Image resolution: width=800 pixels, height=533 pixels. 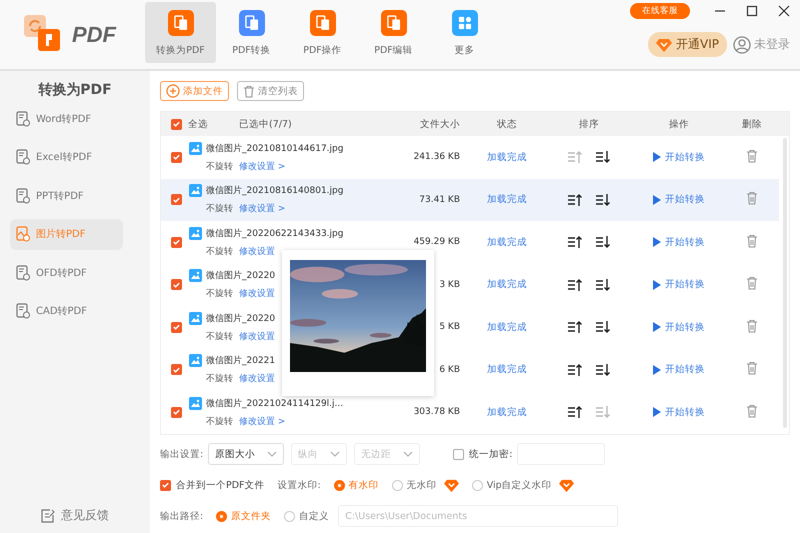 I want to click on maximize-icon, so click(x=752, y=11).